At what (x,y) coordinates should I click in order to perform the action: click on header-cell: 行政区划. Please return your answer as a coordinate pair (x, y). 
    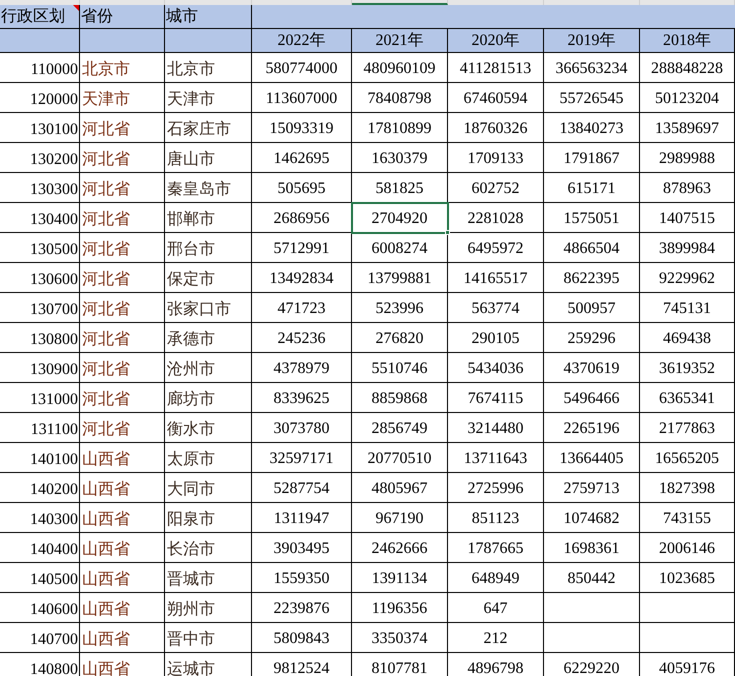
    Looking at the image, I should click on (40, 17).